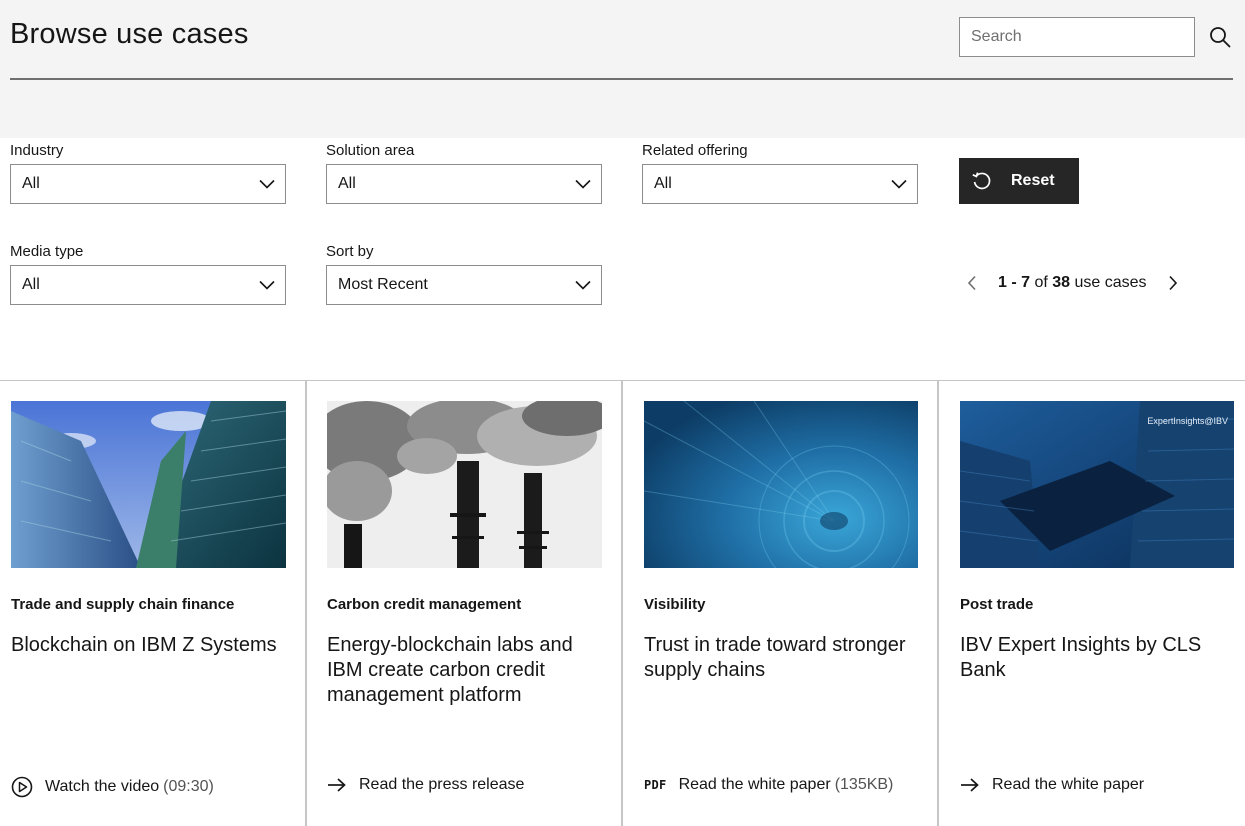 The width and height of the screenshot is (1245, 826). I want to click on page-title: Browse use cases, so click(129, 34).